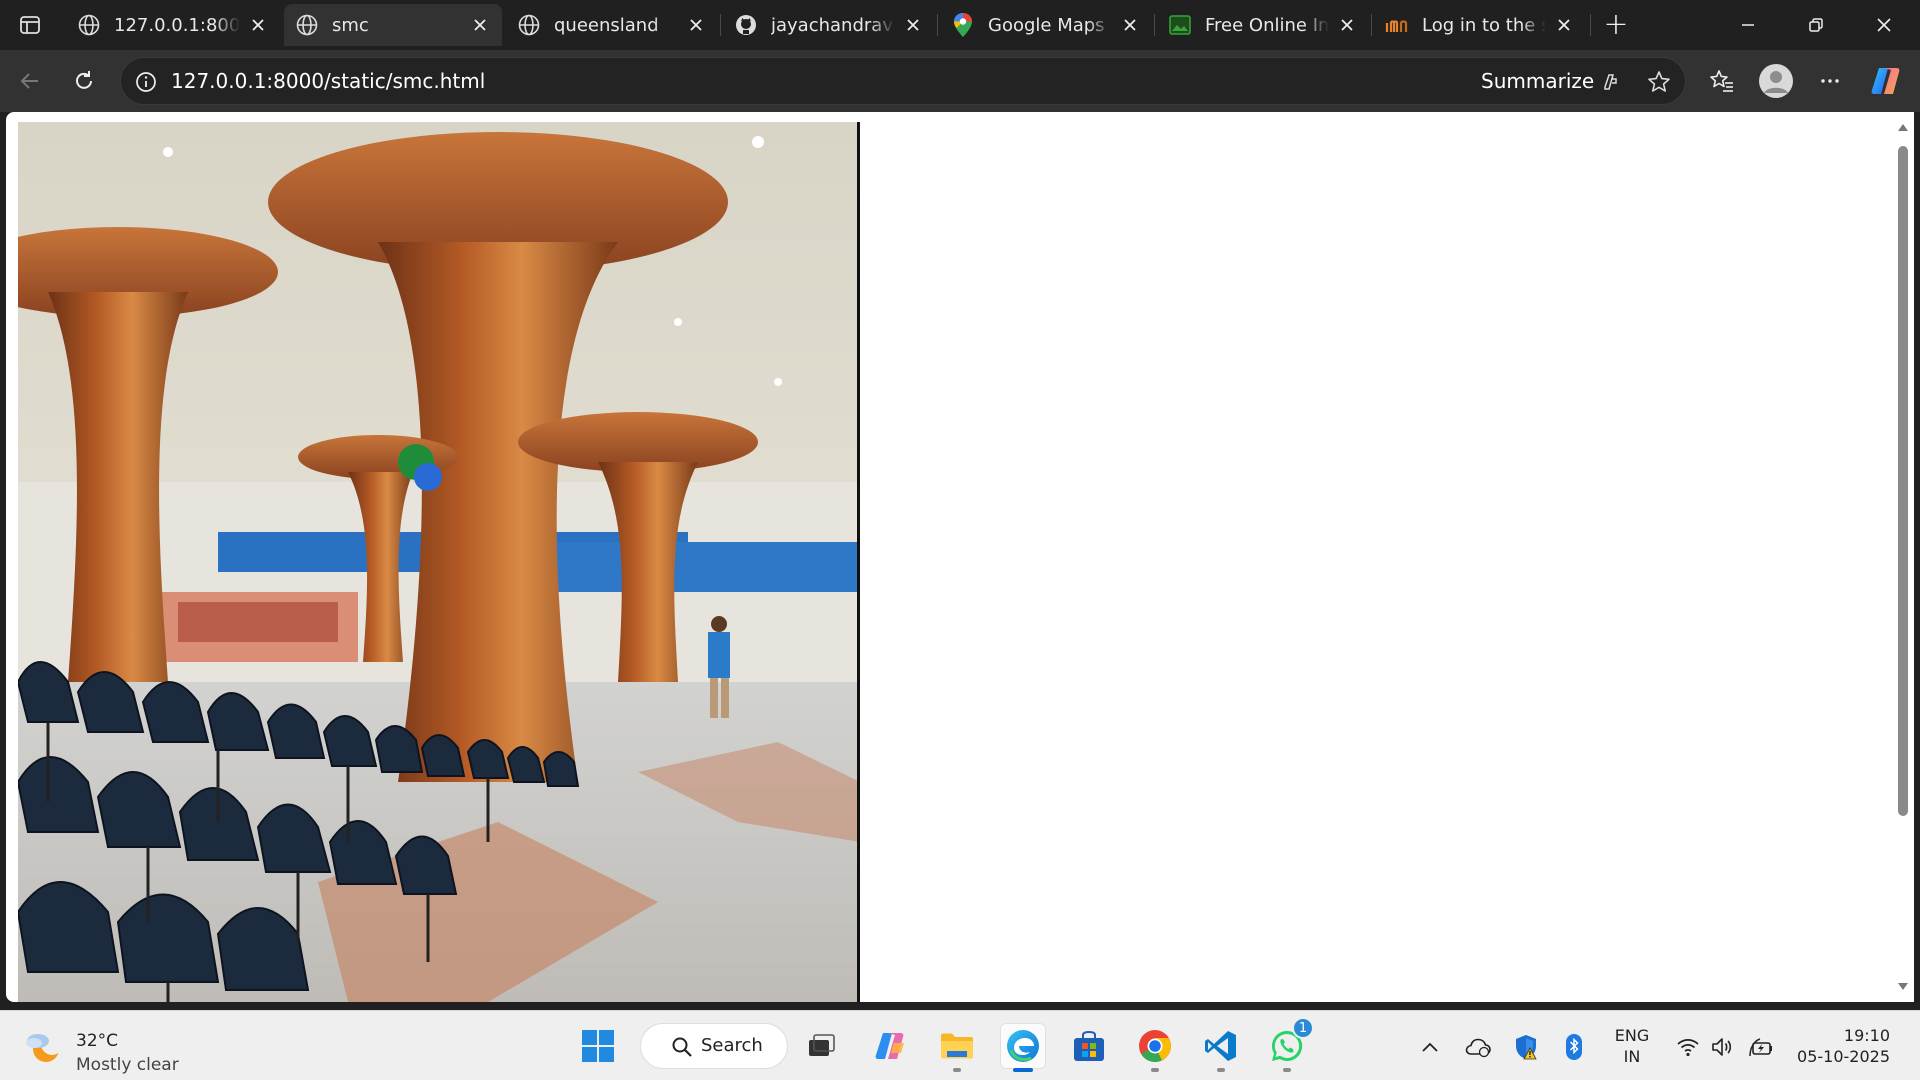 This screenshot has width=1920, height=1080. Describe the element at coordinates (127, 1065) in the screenshot. I see `weather-condition: Mostly clear` at that location.